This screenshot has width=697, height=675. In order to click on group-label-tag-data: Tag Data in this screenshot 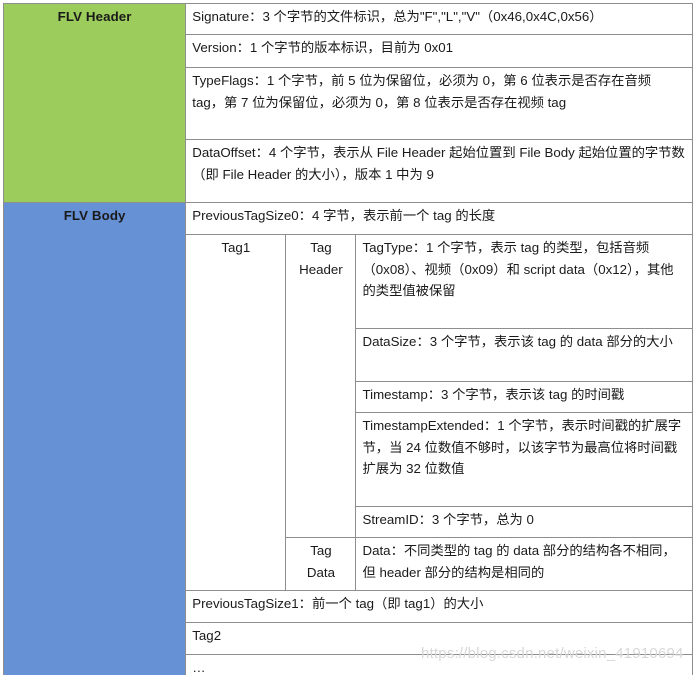, I will do `click(321, 564)`.